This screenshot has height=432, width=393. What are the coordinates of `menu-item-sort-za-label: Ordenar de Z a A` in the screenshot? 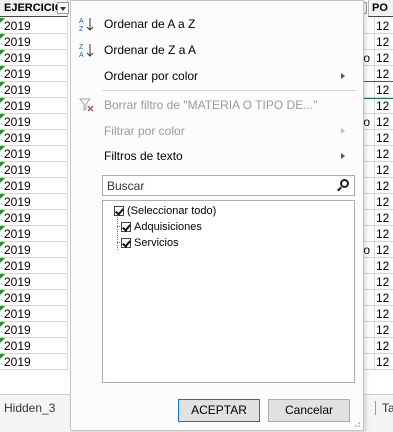 It's located at (150, 50).